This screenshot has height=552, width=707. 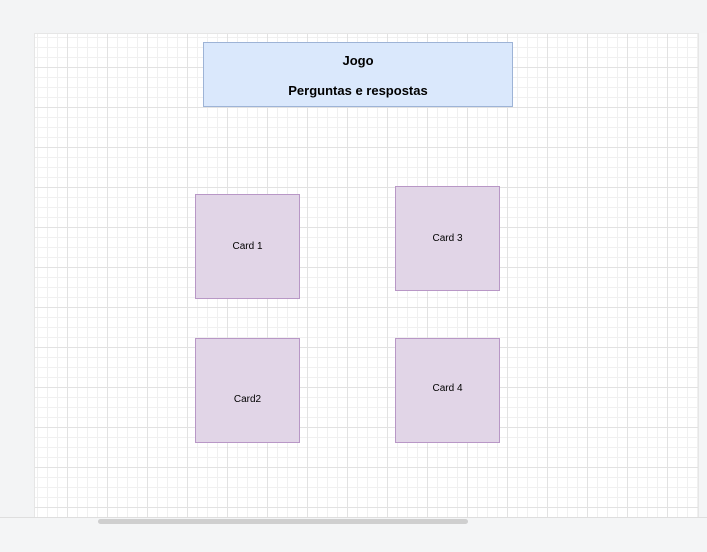 I want to click on title-box: Jogo Perguntas e respostas, so click(x=358, y=74).